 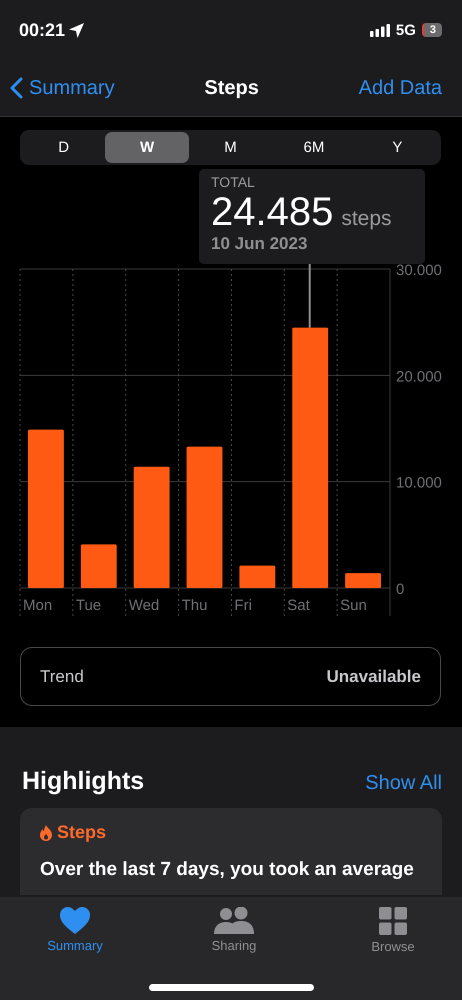 What do you see at coordinates (231, 88) in the screenshot?
I see `screen-title: Steps` at bounding box center [231, 88].